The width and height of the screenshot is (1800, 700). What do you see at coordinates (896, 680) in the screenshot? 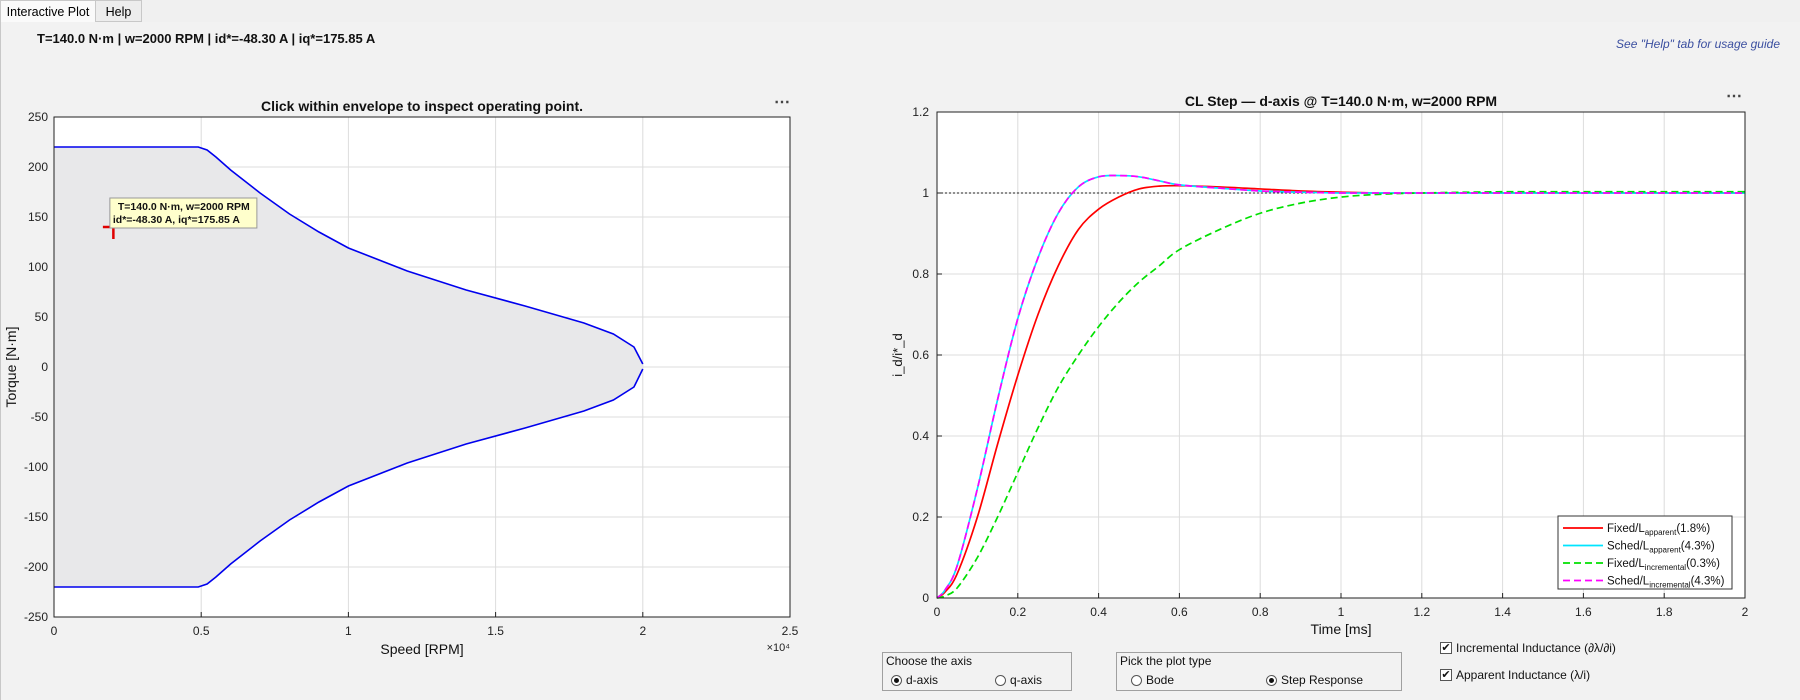
I see `radio-d-axis-indicator` at bounding box center [896, 680].